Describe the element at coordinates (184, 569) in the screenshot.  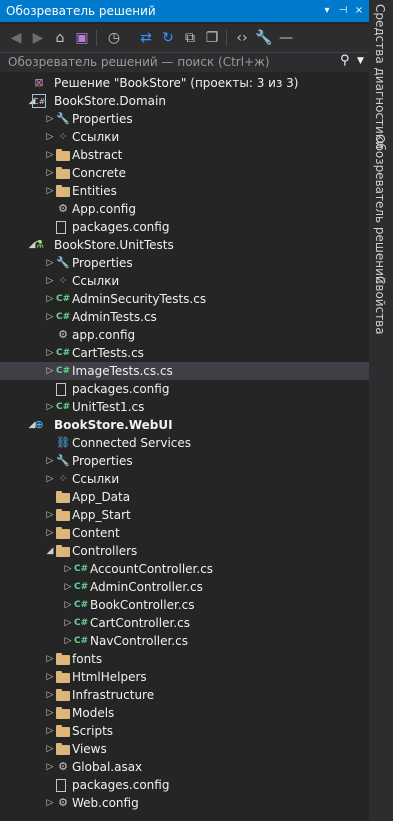
I see `tree-item: ▷ C# AccountController.cs` at that location.